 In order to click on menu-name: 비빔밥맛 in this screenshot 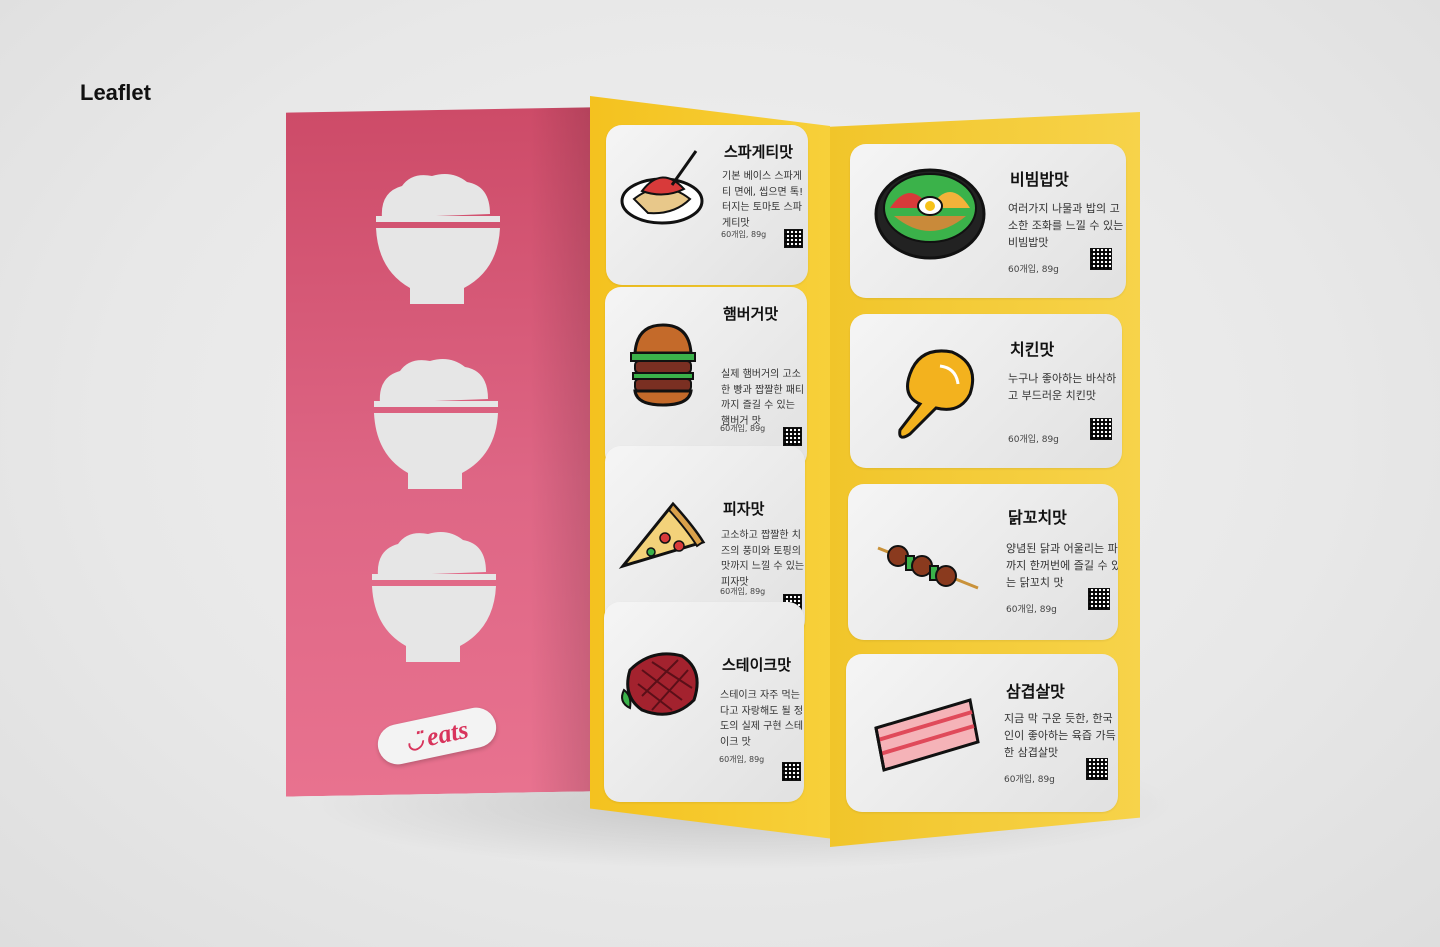, I will do `click(1039, 179)`.